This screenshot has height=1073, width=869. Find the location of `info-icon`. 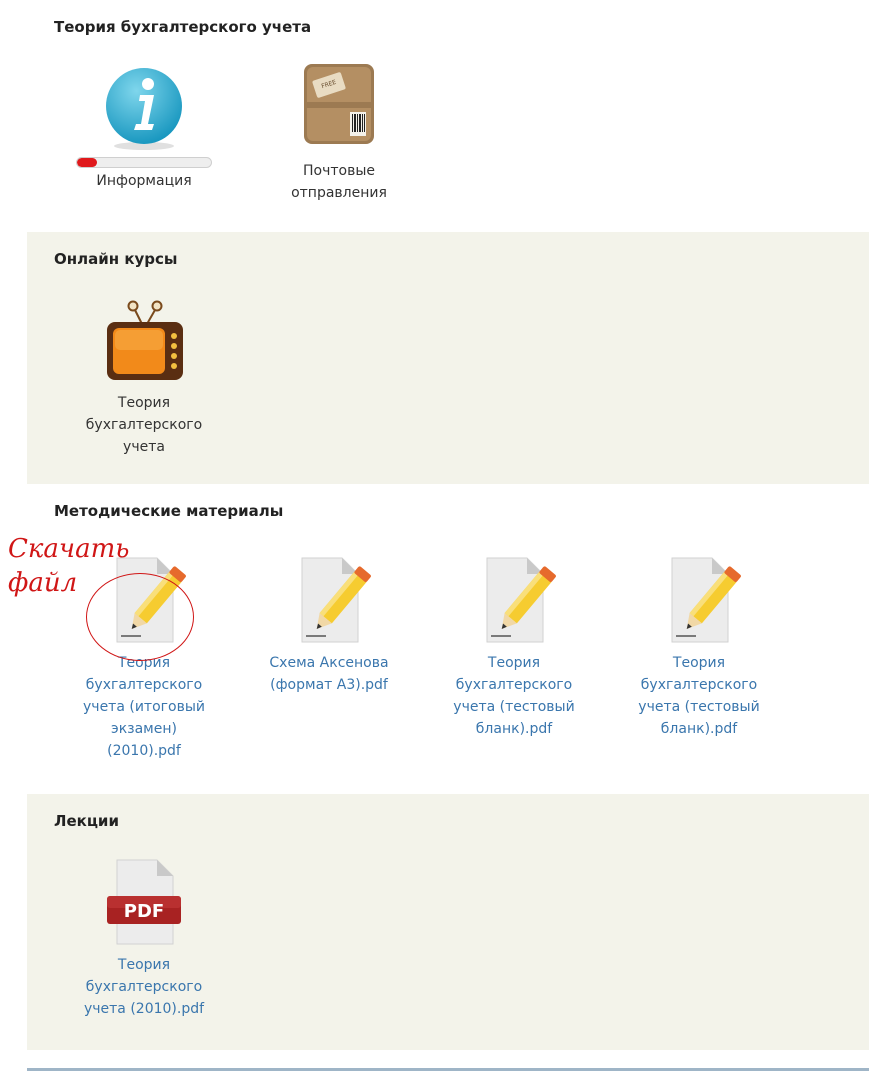

info-icon is located at coordinates (144, 108).